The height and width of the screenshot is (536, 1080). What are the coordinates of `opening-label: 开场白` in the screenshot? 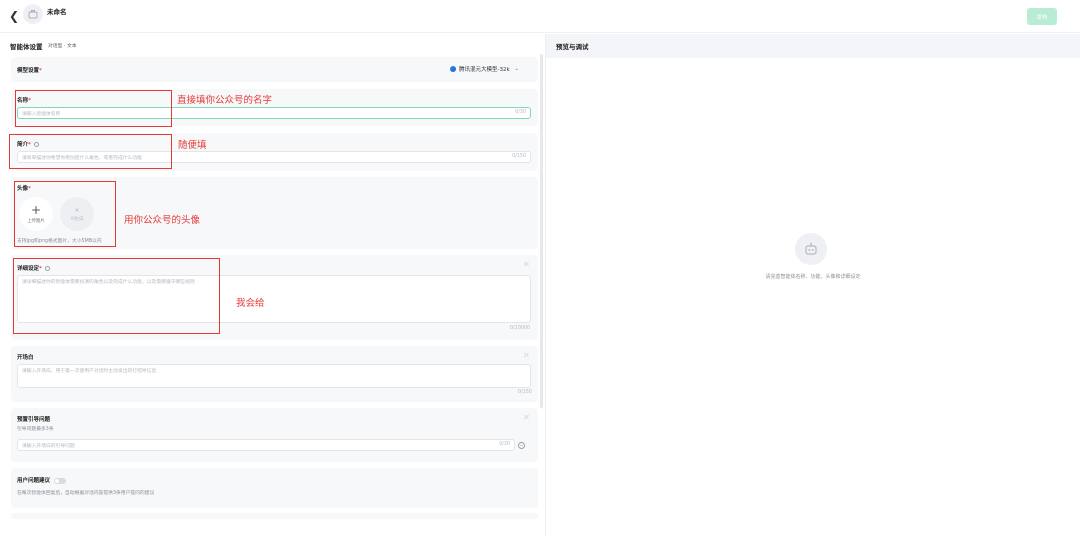 It's located at (25, 358).